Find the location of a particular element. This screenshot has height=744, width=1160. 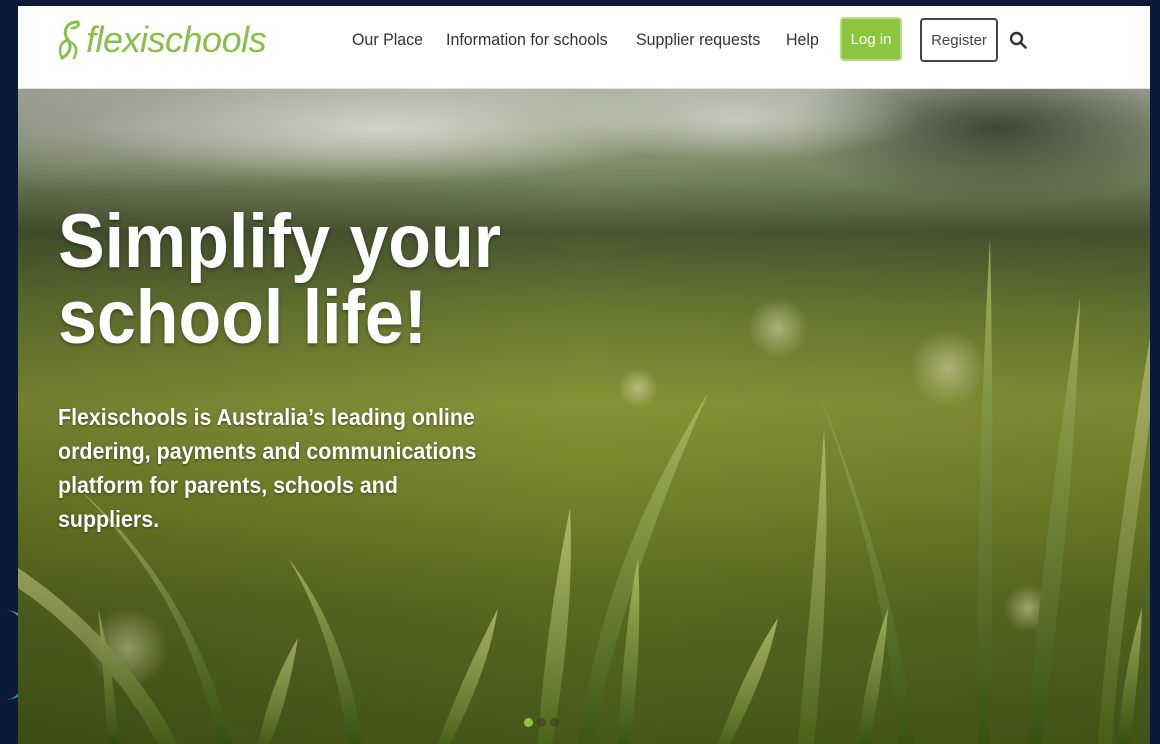

login-button: Log in is located at coordinates (871, 39).